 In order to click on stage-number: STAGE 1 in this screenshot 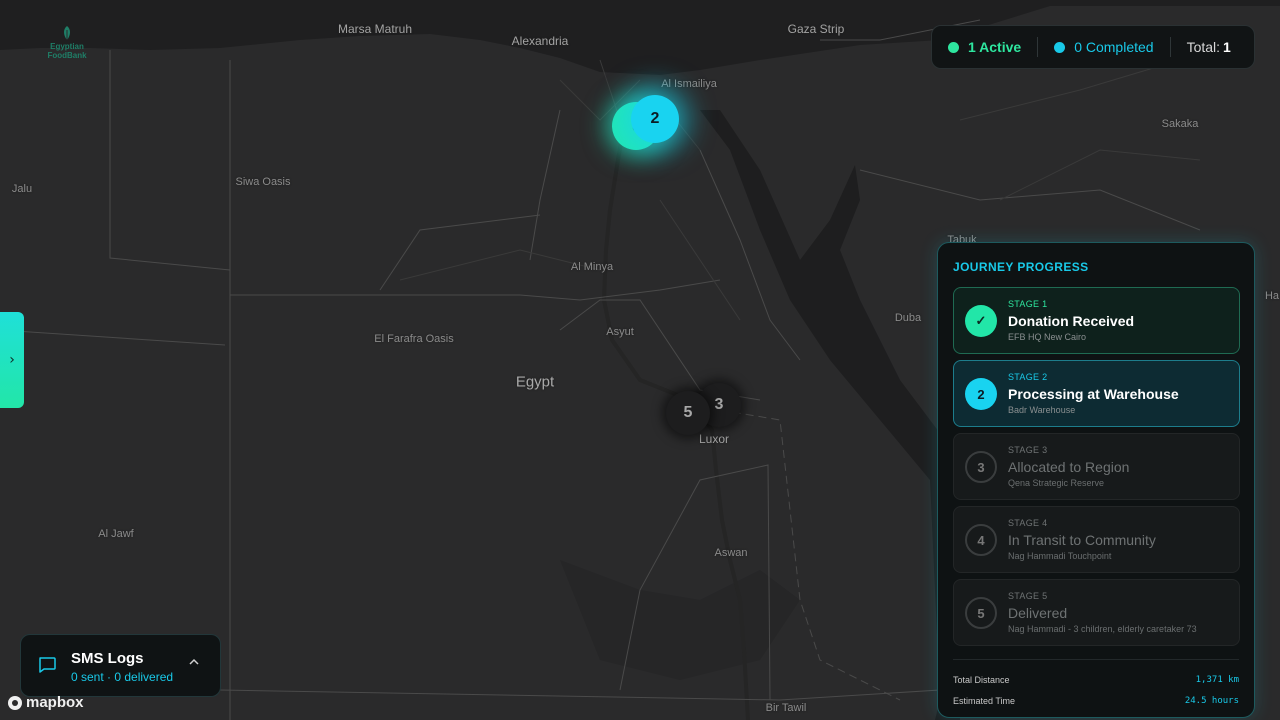, I will do `click(1028, 304)`.